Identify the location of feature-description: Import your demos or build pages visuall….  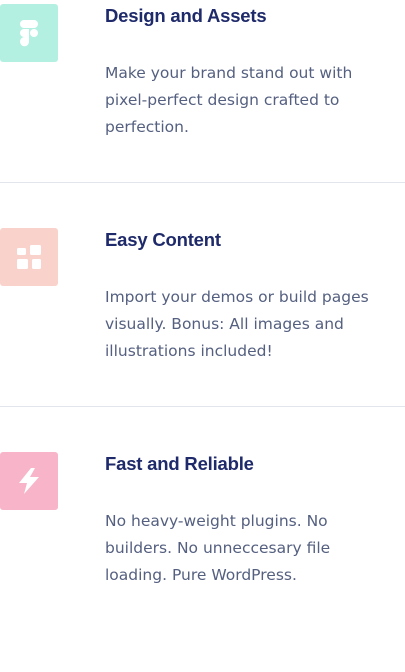
(237, 324).